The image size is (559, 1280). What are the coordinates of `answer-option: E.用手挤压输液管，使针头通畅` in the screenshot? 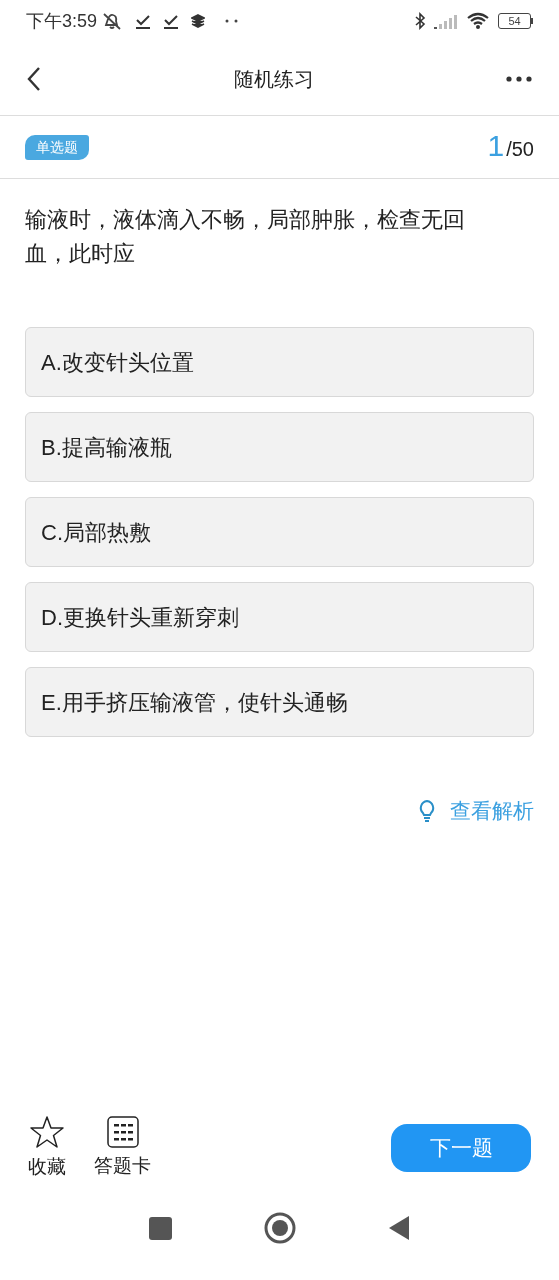 It's located at (279, 702).